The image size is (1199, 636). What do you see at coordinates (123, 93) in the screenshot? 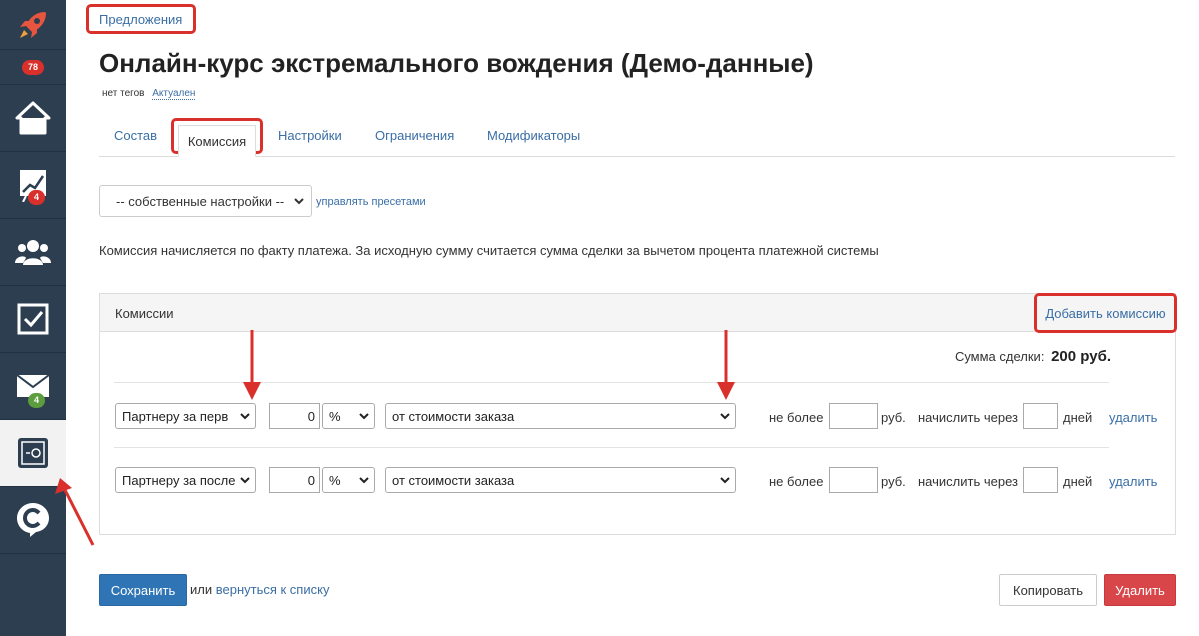
I see `tags-text: нет тегов` at bounding box center [123, 93].